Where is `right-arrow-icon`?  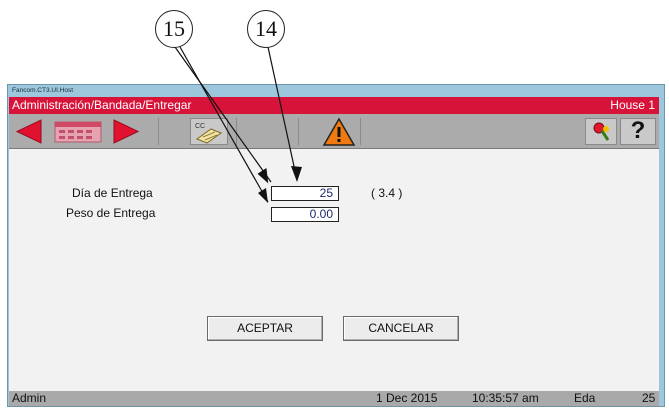 right-arrow-icon is located at coordinates (126, 131).